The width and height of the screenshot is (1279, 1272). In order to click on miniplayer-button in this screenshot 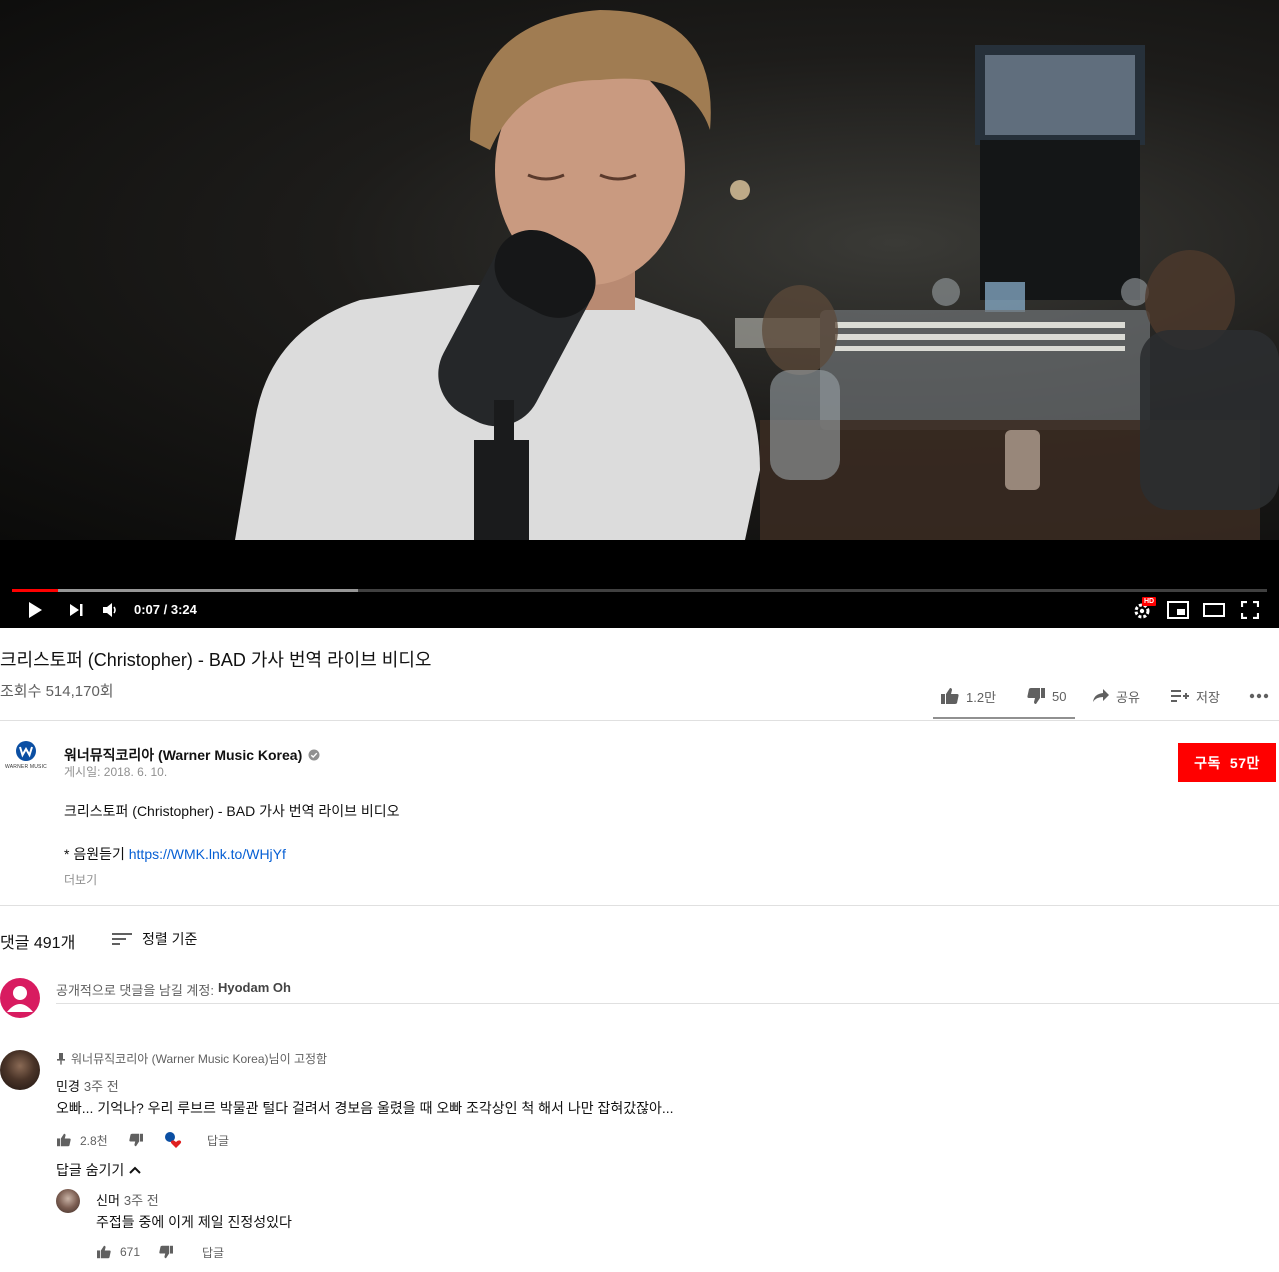, I will do `click(1178, 610)`.